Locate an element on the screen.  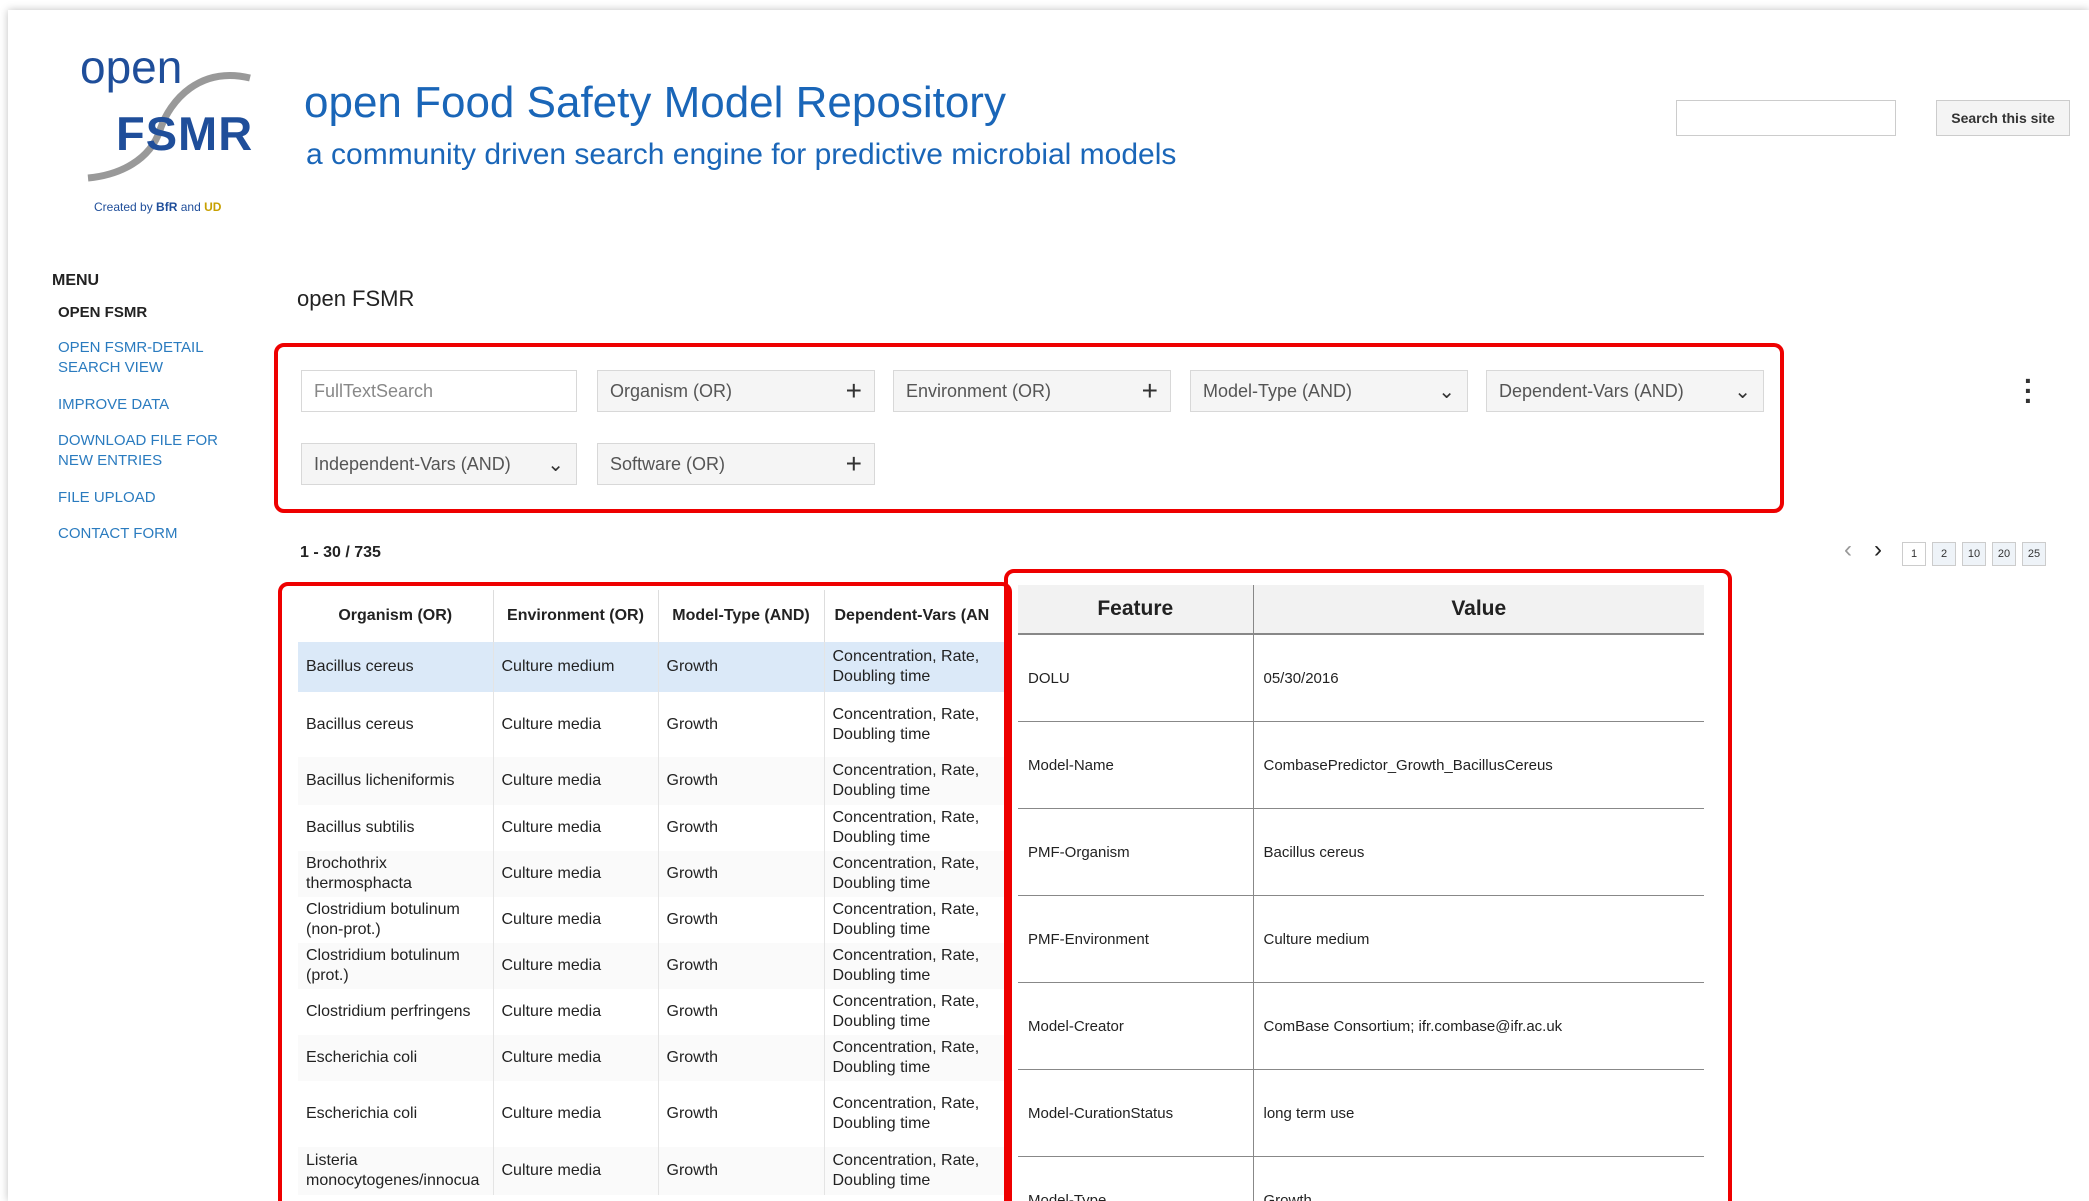
details-header-feature: Feature is located at coordinates (1136, 610).